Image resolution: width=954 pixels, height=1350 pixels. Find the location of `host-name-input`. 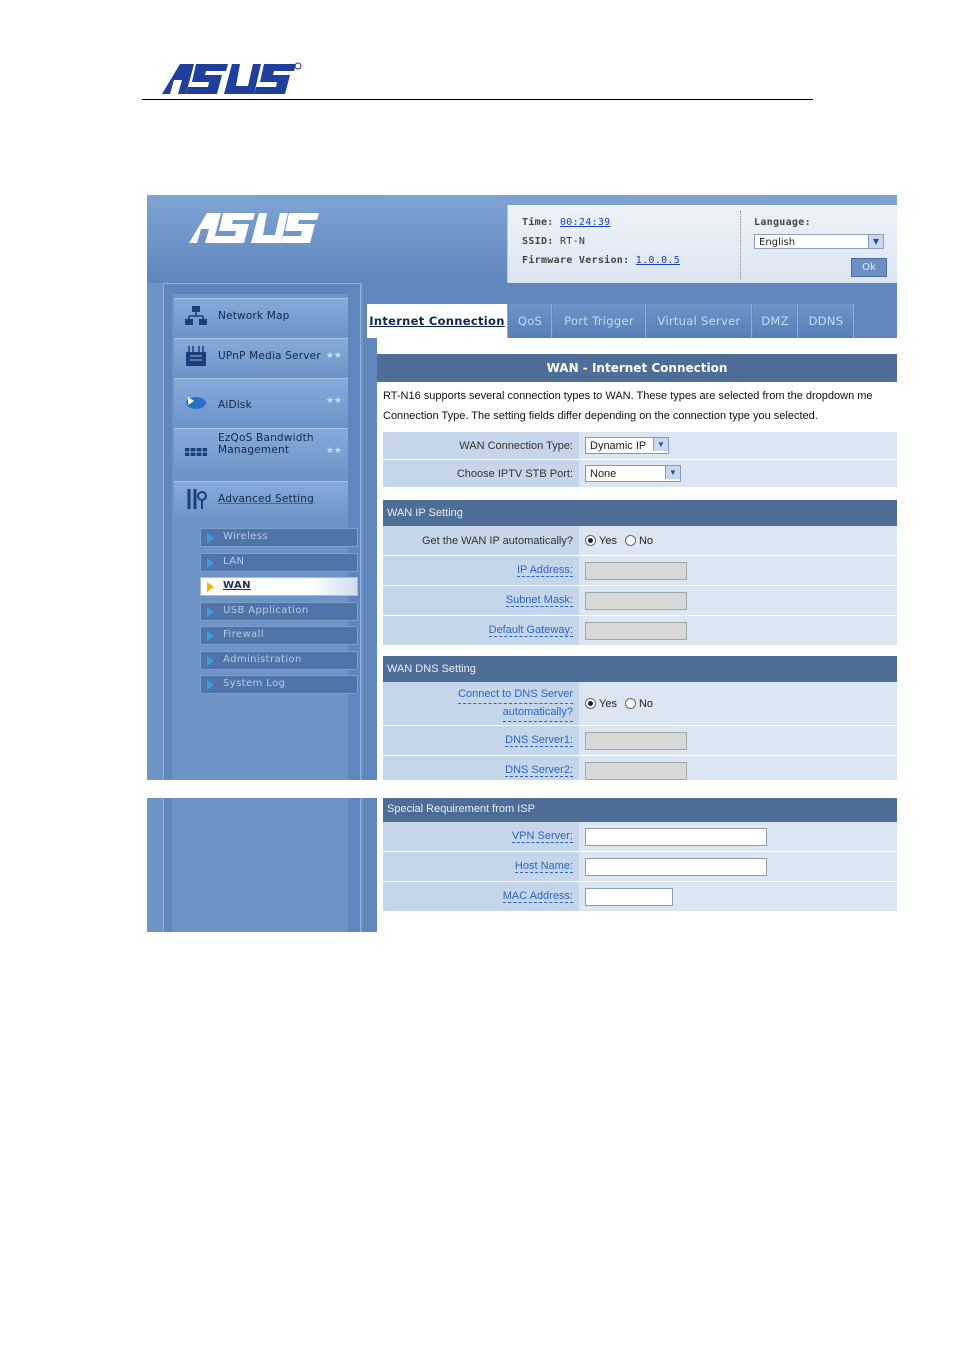

host-name-input is located at coordinates (676, 866).